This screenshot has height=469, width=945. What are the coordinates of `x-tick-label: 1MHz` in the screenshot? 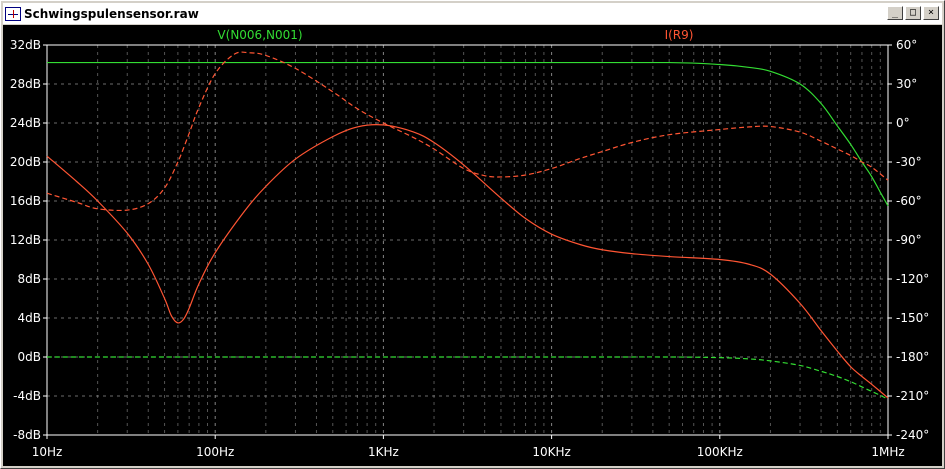 It's located at (887, 452).